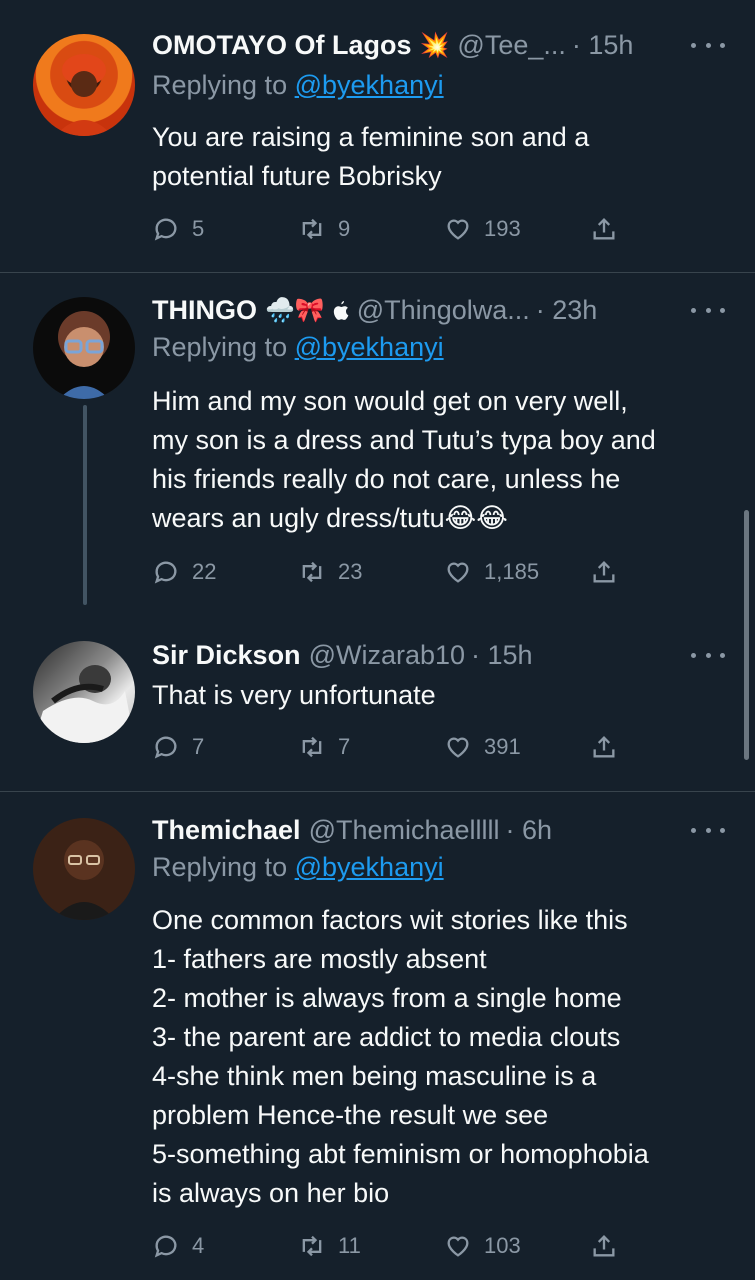  Describe the element at coordinates (85, 505) in the screenshot. I see `thread-line` at that location.